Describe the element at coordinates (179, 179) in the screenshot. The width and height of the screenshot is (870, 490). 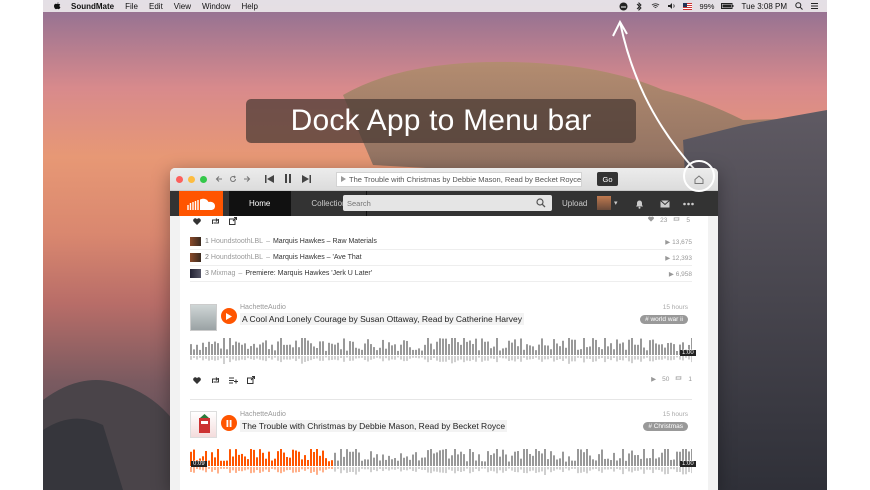
I see `close-window-button` at that location.